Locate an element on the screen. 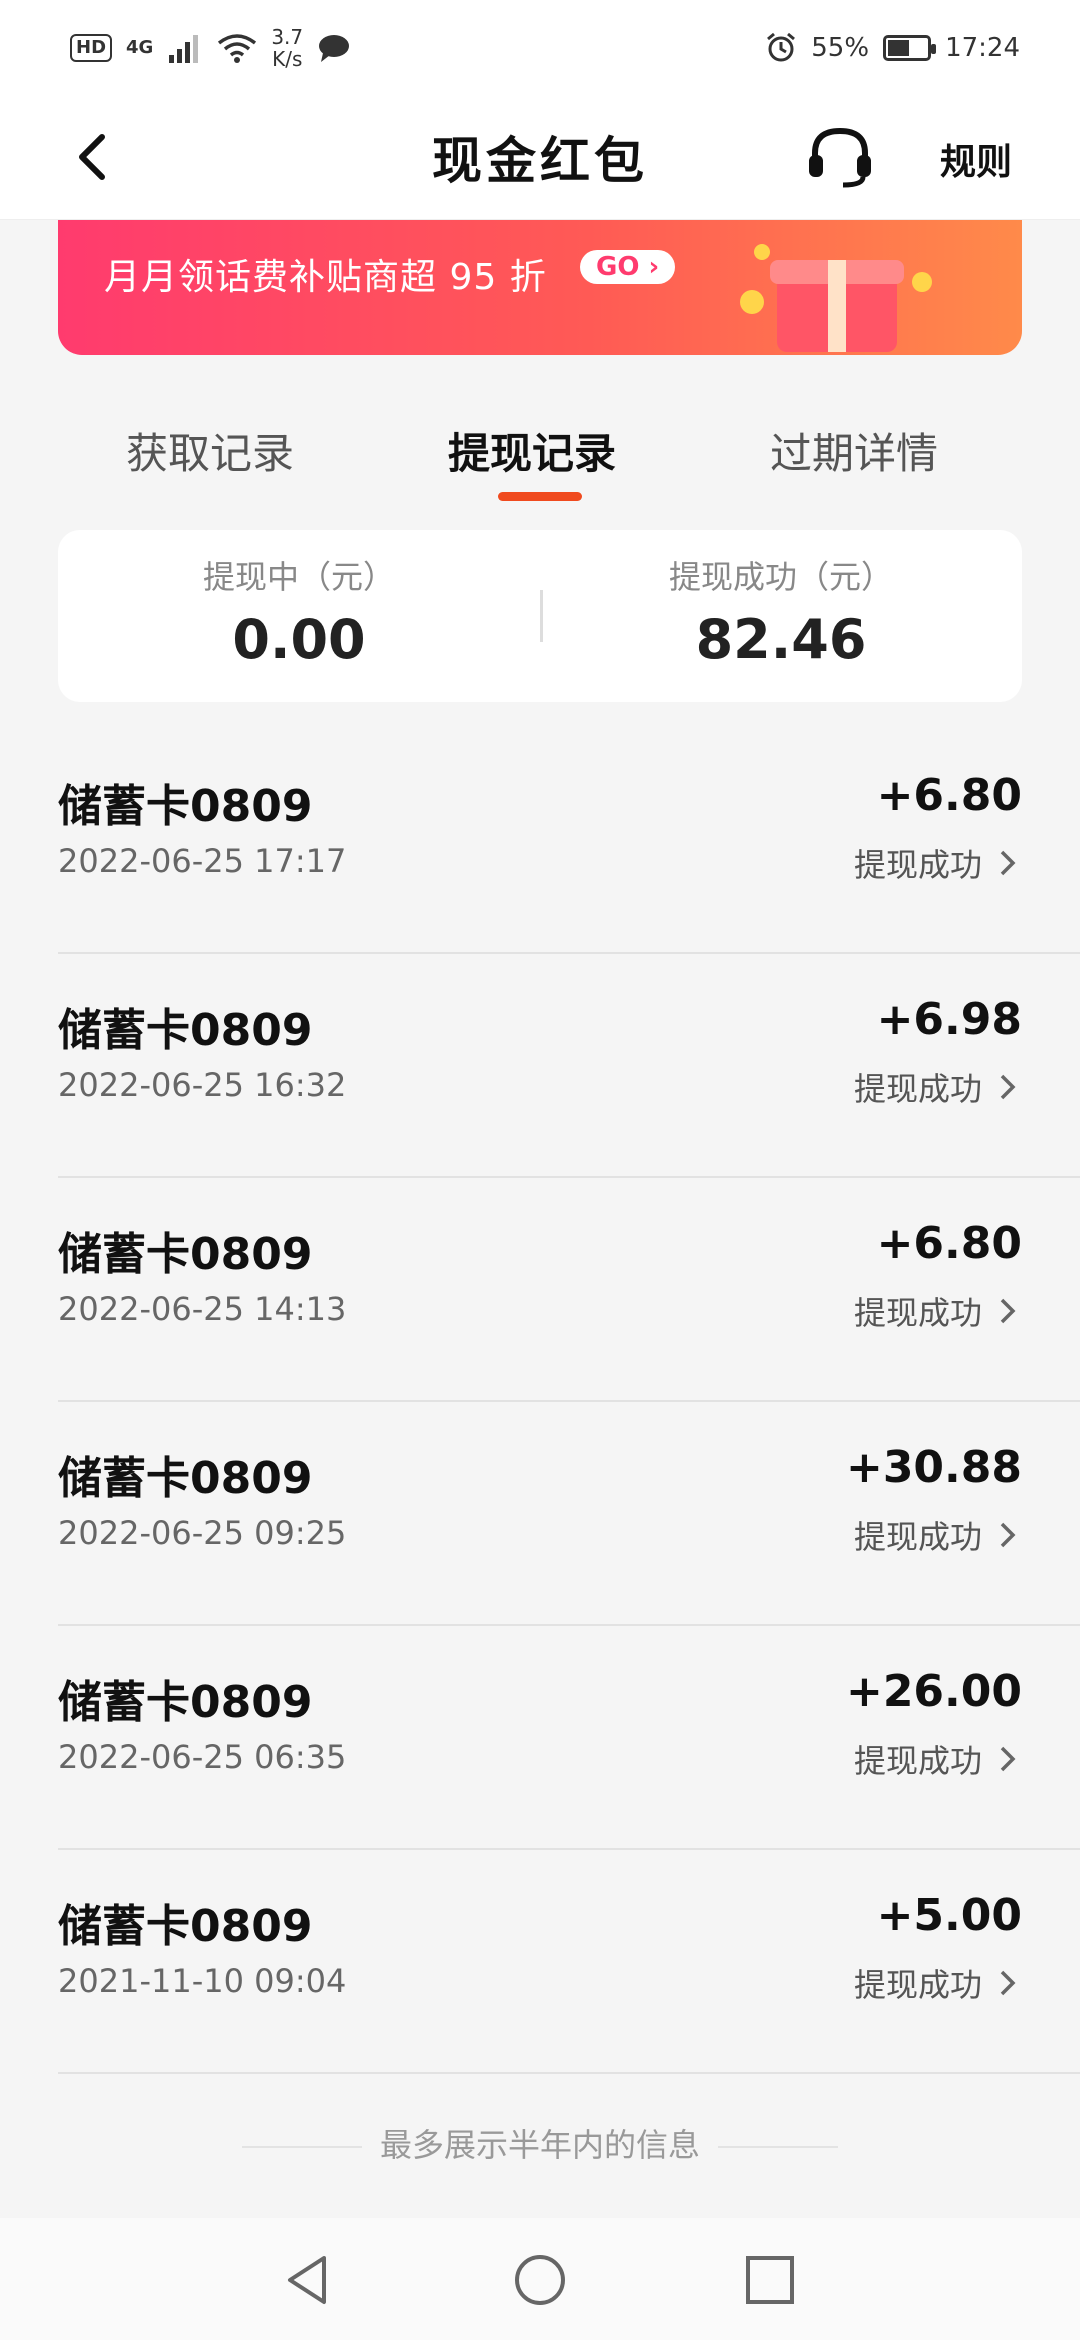 This screenshot has height=2340, width=1080. footer-note: 最多展示半年内的信息 is located at coordinates (539, 2145).